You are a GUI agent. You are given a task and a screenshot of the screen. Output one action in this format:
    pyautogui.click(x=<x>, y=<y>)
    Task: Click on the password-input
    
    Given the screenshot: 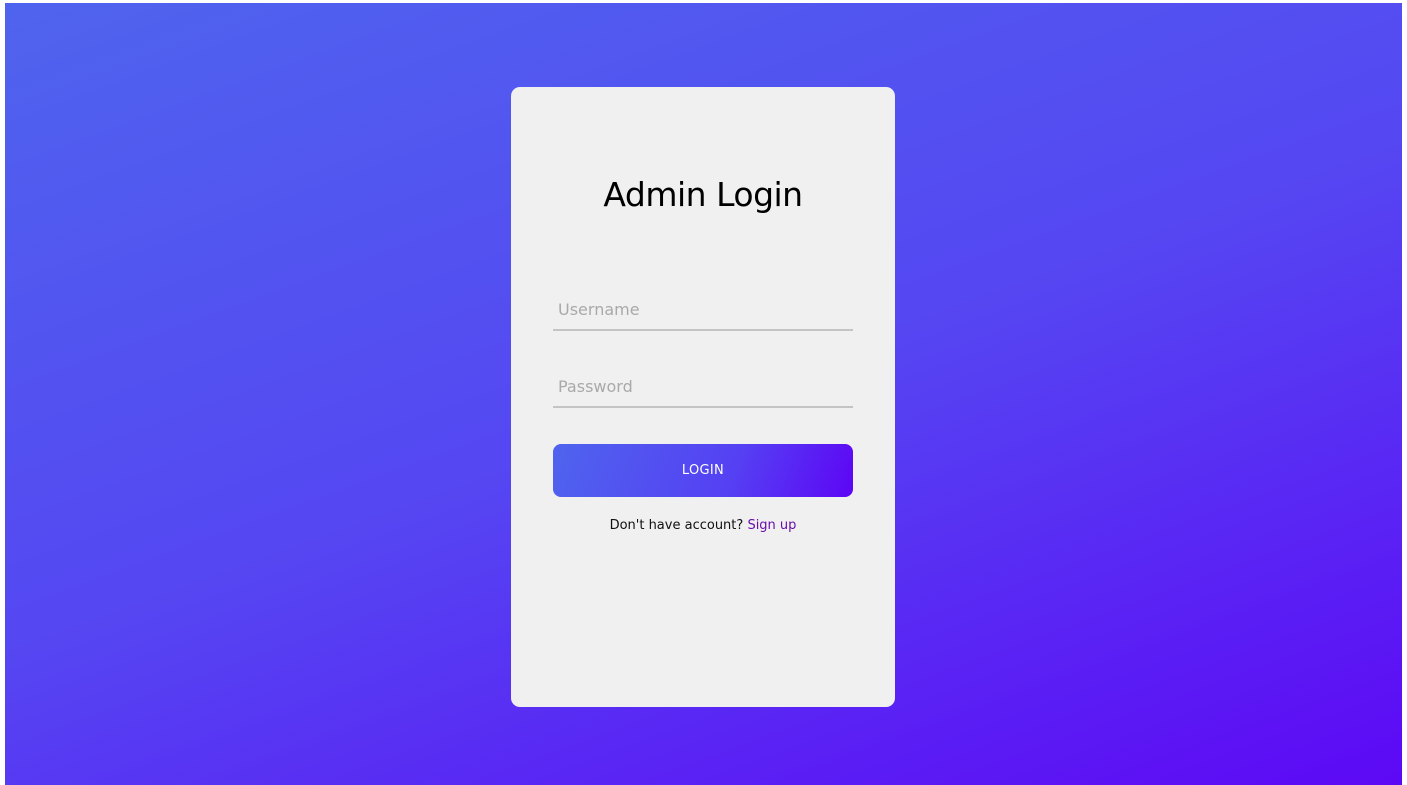 What is the action you would take?
    pyautogui.click(x=703, y=386)
    